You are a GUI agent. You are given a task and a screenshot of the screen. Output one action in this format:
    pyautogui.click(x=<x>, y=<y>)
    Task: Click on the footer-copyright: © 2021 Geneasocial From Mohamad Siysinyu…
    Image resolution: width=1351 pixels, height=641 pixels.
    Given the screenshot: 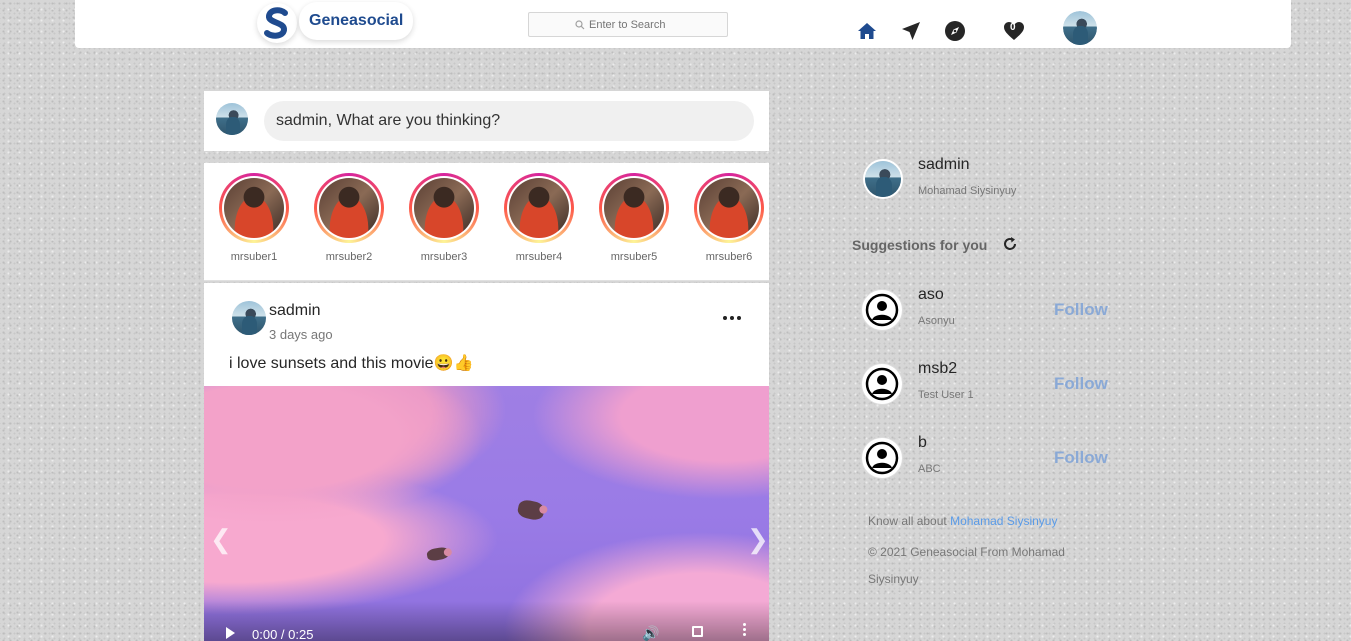 What is the action you would take?
    pyautogui.click(x=966, y=565)
    